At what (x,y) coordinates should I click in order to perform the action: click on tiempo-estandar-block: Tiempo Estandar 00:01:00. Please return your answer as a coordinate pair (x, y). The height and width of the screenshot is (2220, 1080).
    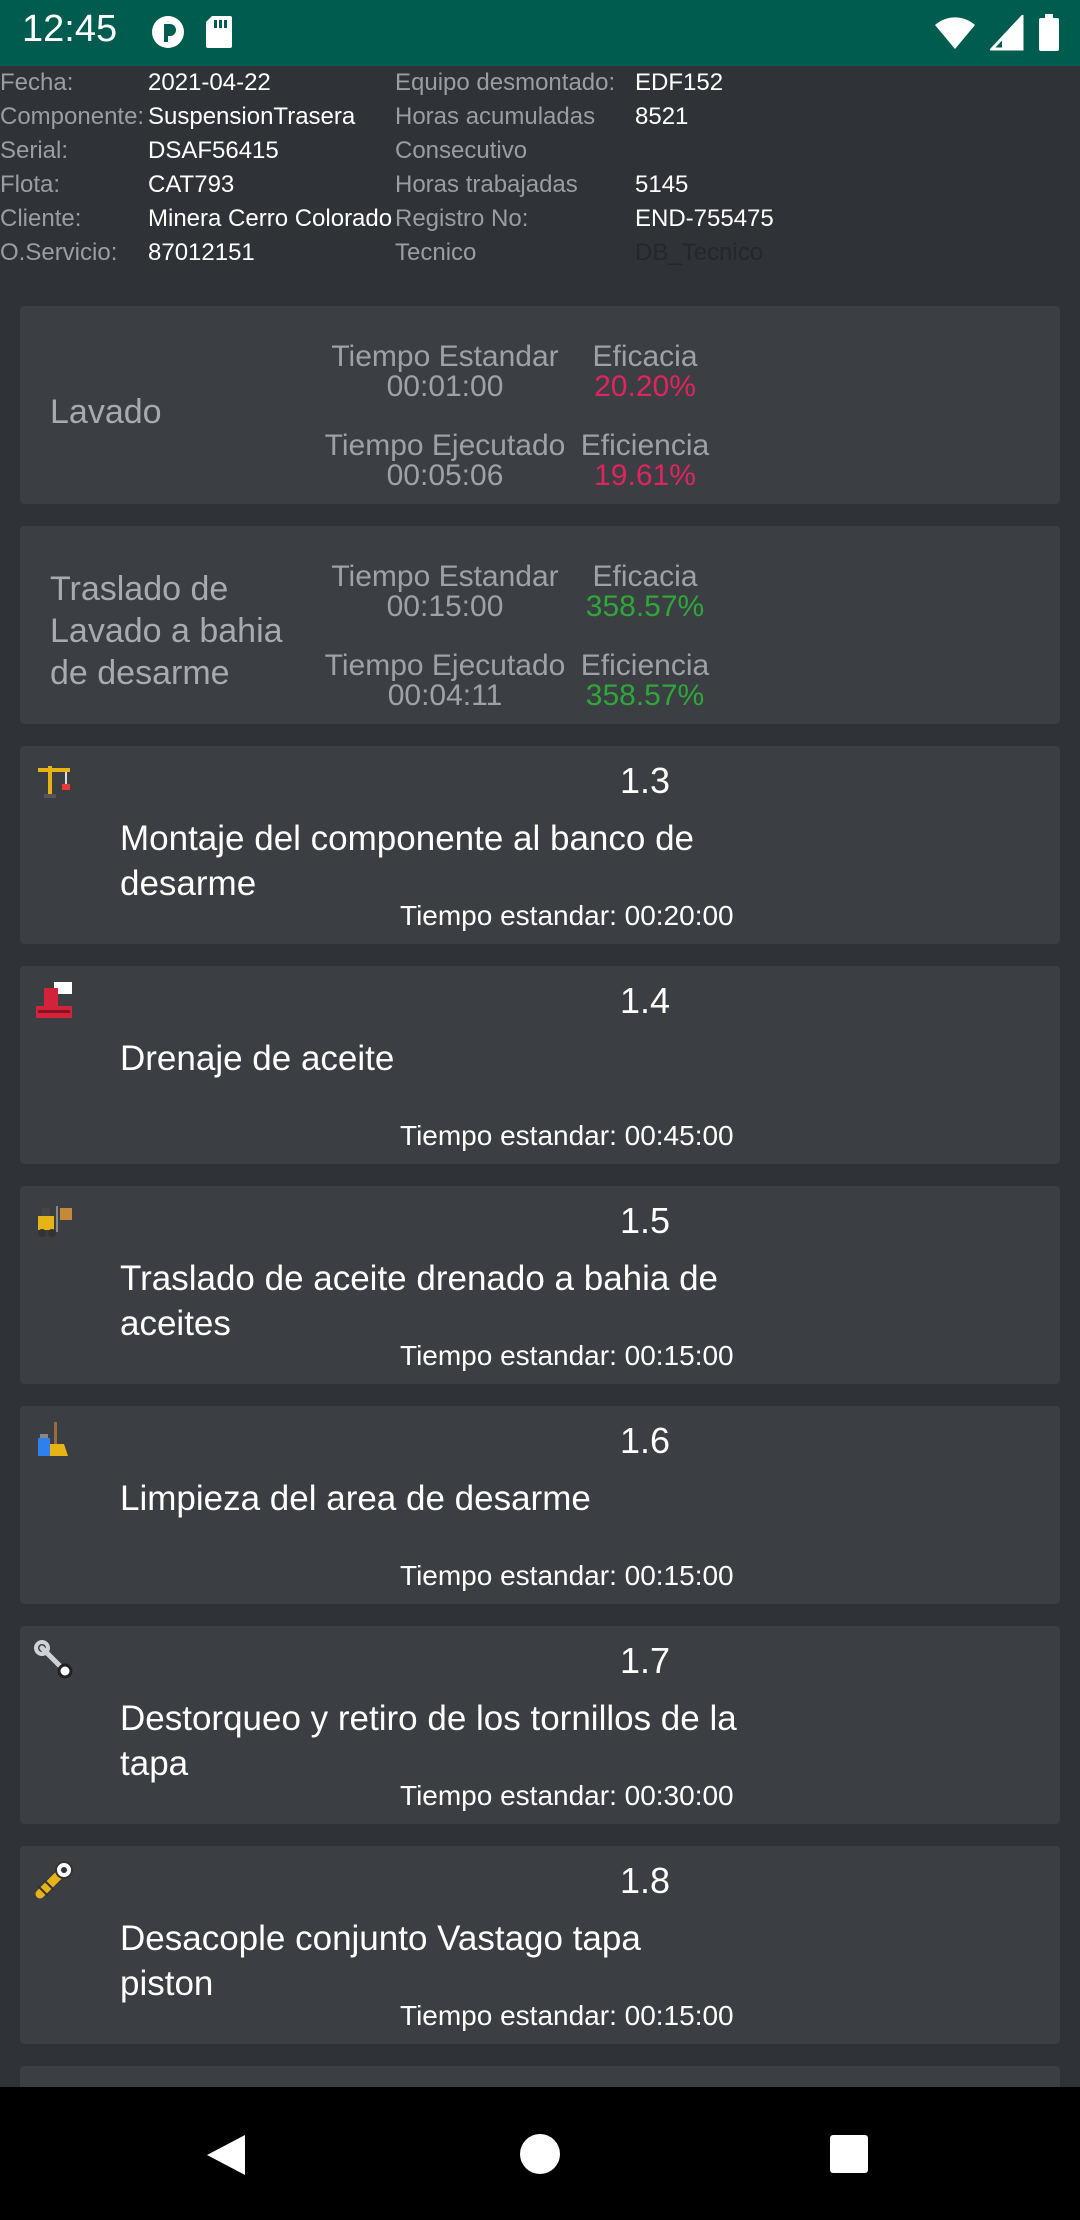
    Looking at the image, I should click on (445, 372).